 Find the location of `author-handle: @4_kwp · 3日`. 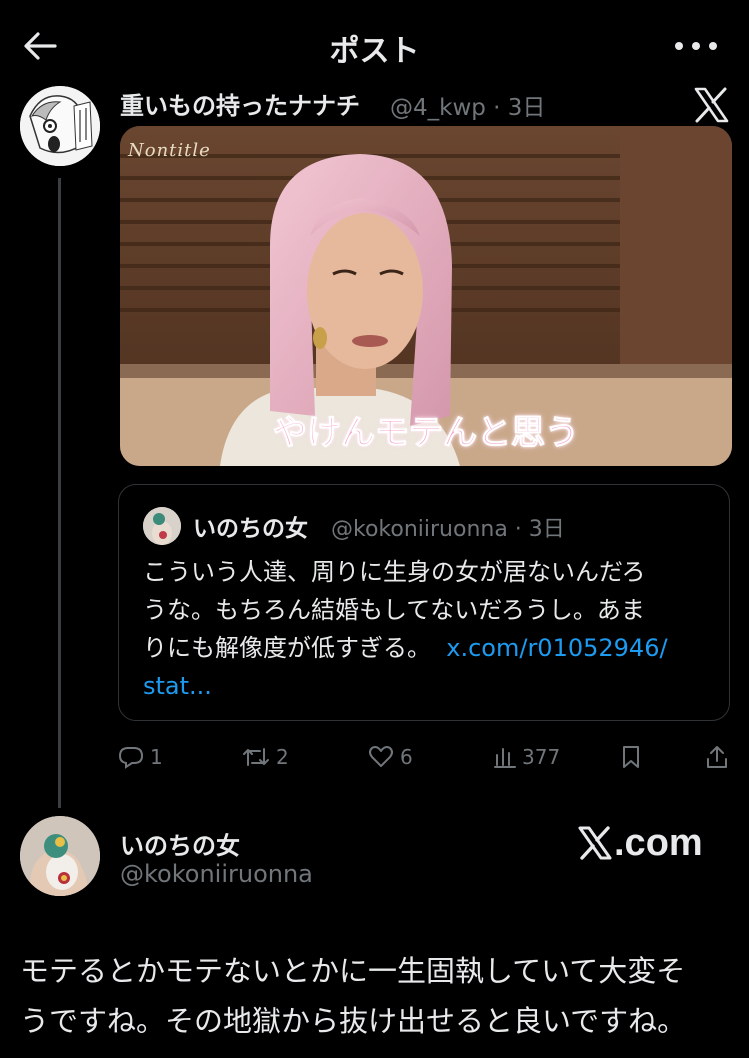

author-handle: @4_kwp · 3日 is located at coordinates (467, 105).